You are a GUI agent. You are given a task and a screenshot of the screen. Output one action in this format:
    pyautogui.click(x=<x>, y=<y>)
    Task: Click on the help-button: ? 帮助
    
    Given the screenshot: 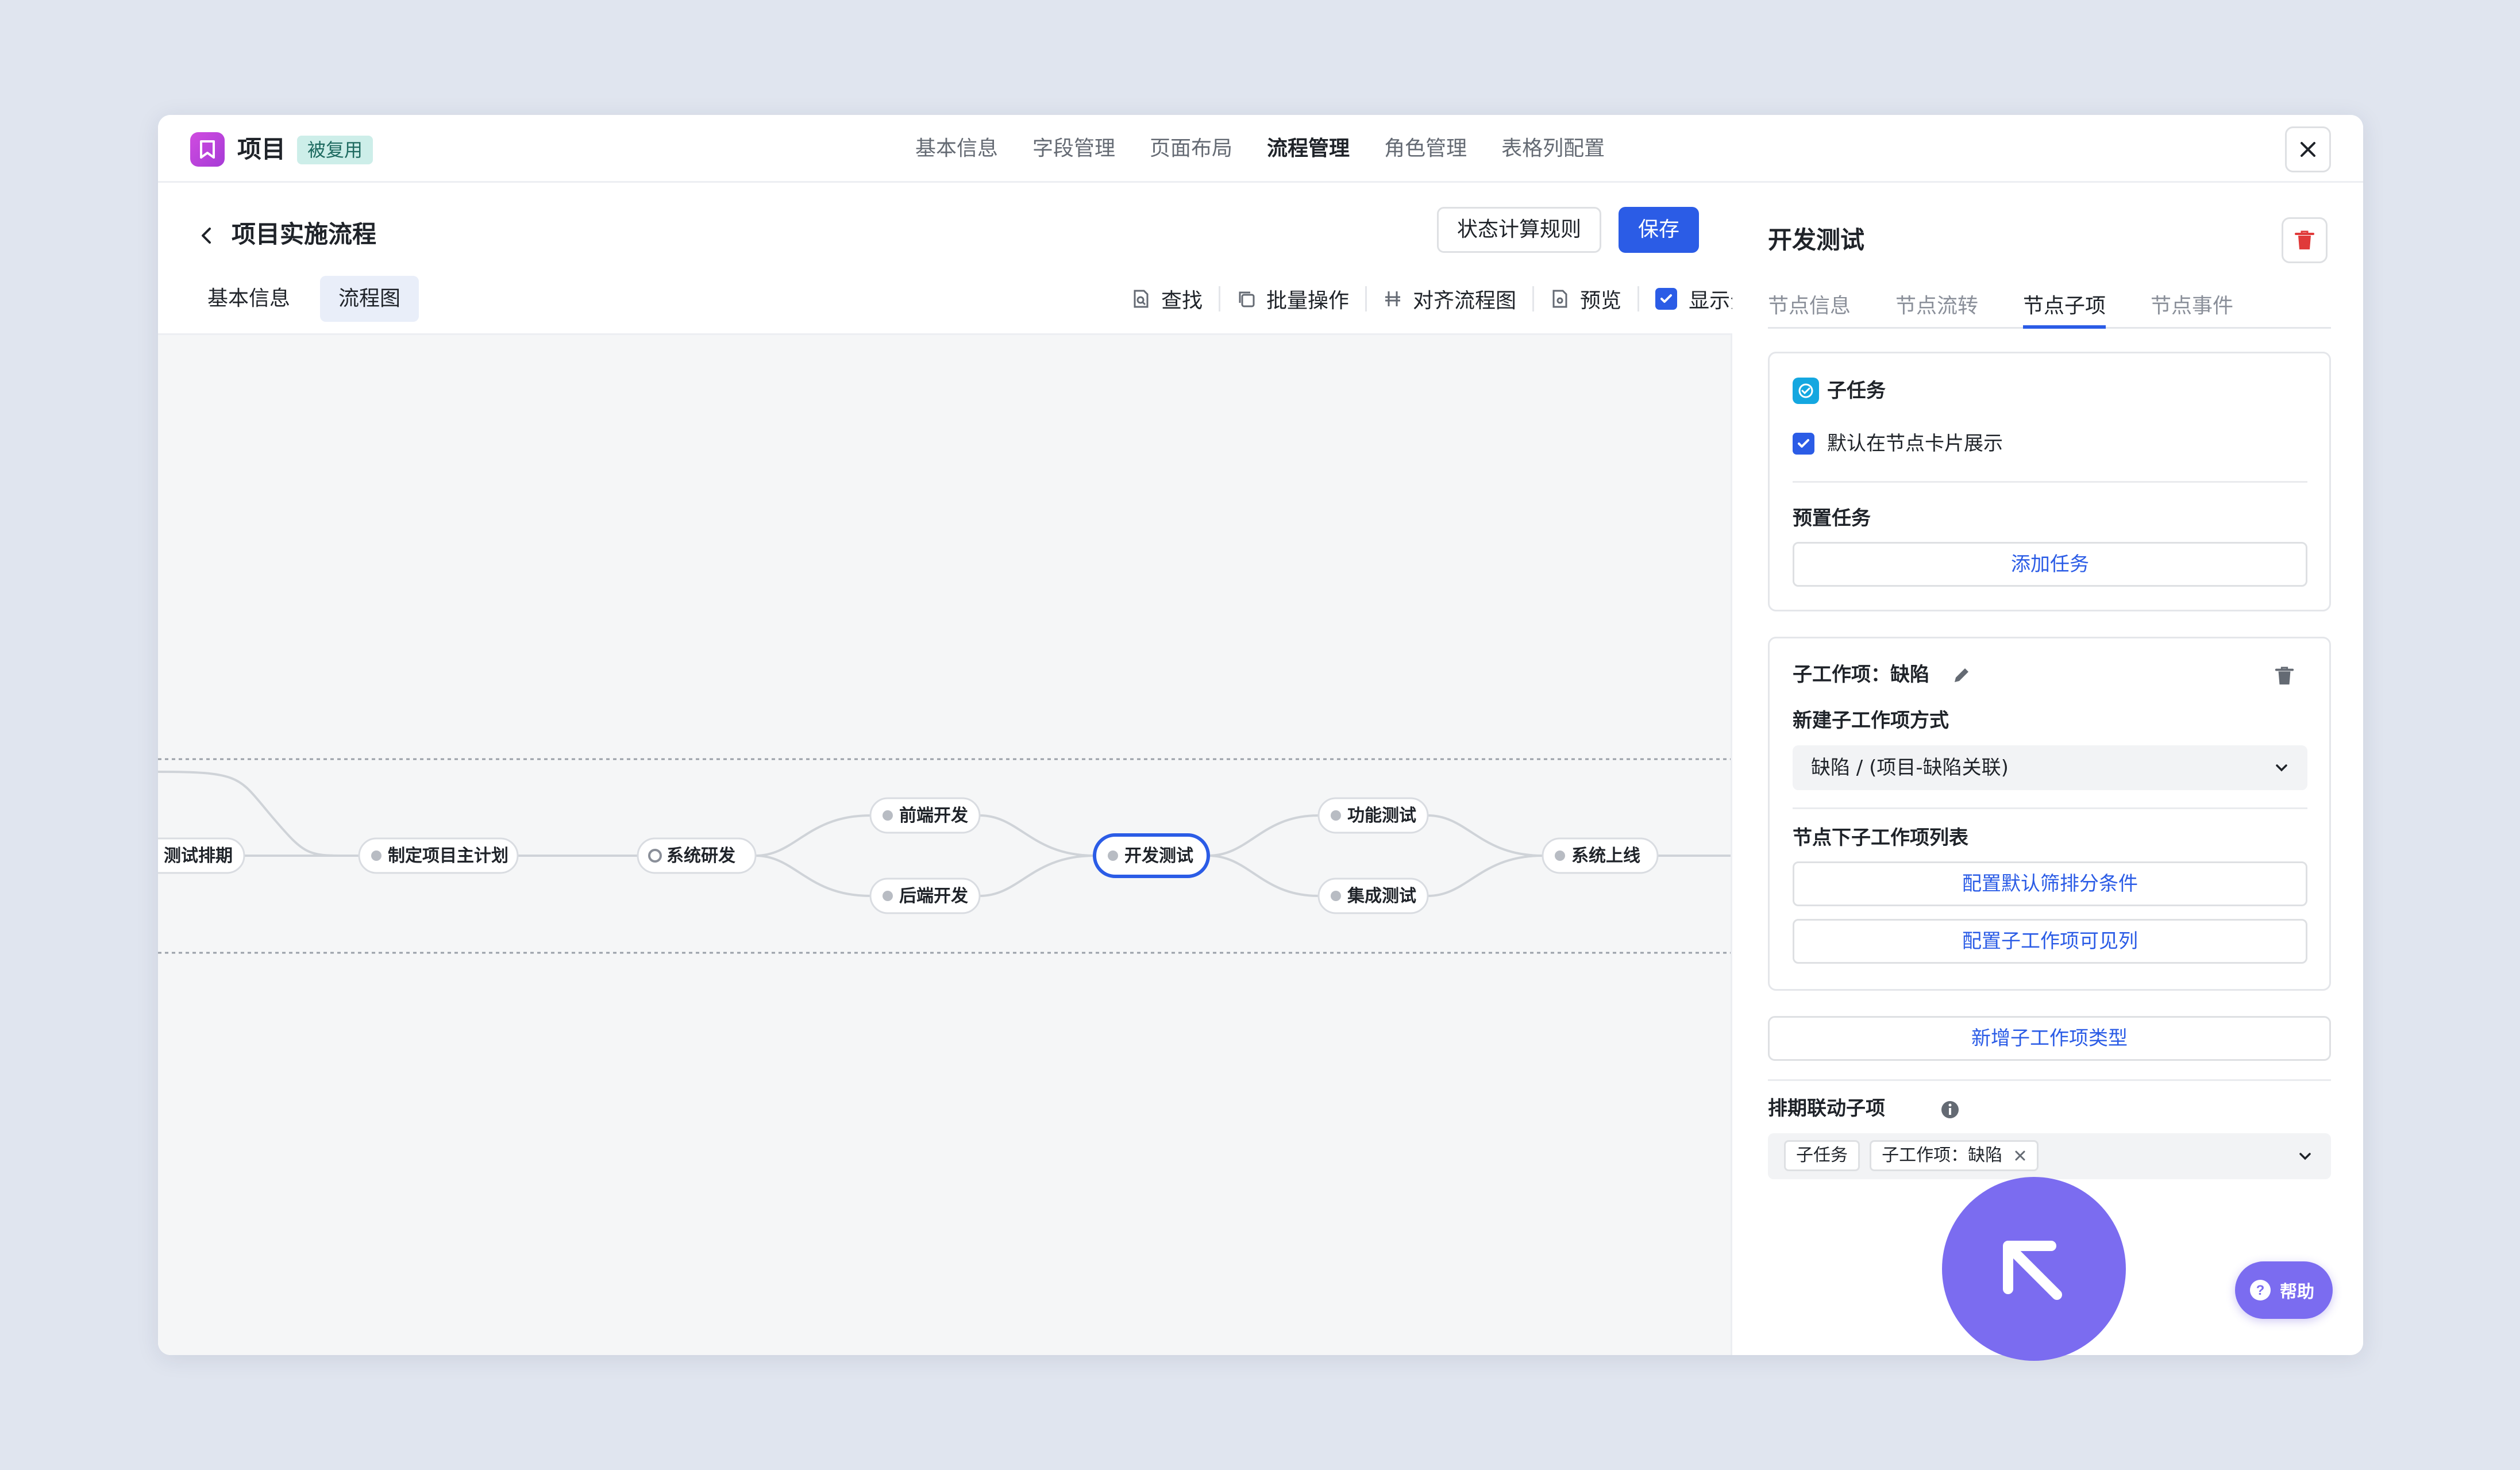 What is the action you would take?
    pyautogui.click(x=2284, y=1290)
    